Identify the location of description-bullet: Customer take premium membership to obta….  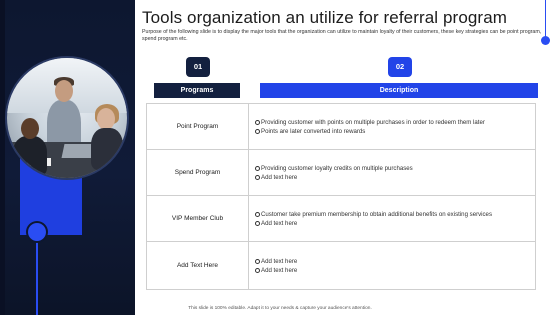
(393, 214).